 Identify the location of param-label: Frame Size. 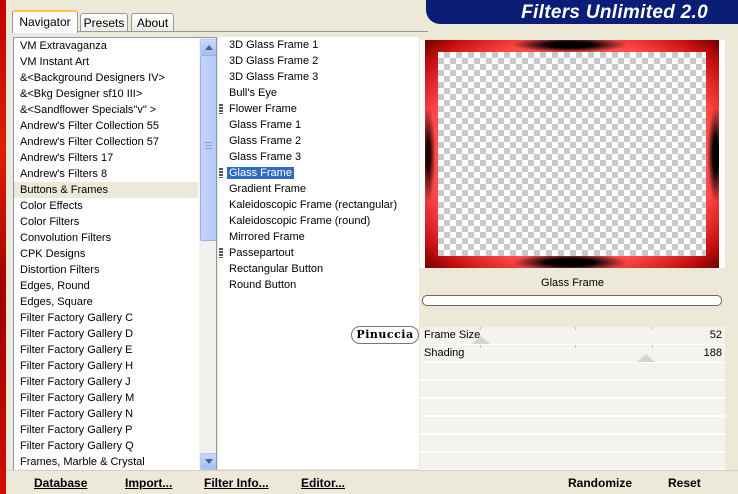
(452, 335).